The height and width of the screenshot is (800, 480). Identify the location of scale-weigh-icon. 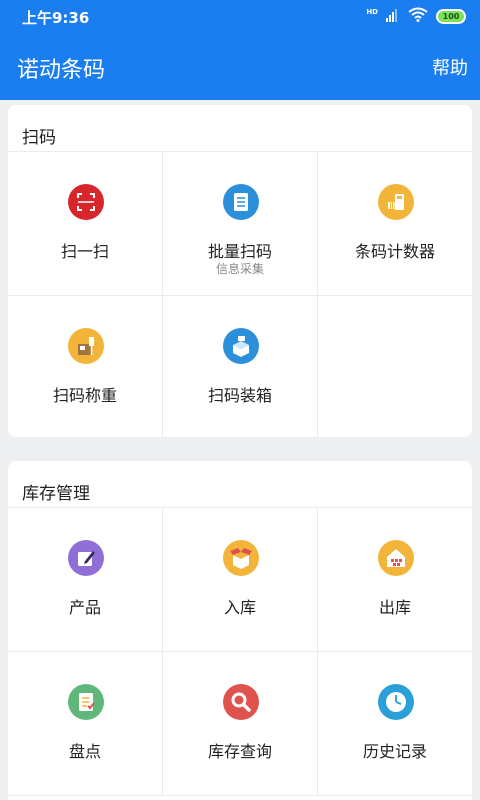
(86, 346).